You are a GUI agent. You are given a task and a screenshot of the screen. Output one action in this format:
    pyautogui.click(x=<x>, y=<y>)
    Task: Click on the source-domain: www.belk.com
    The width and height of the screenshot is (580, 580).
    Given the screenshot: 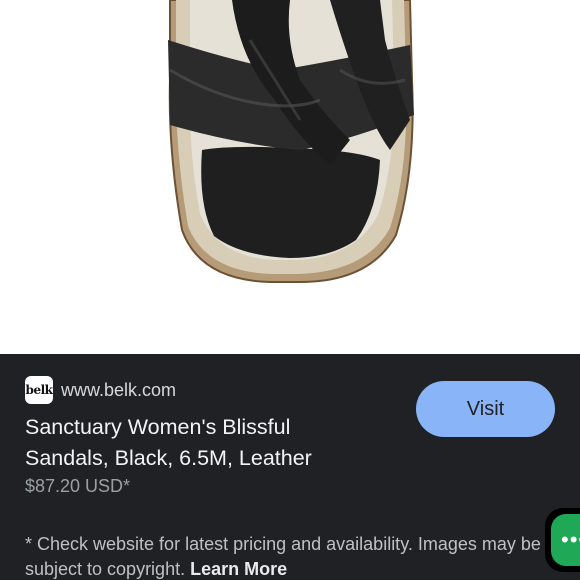 What is the action you would take?
    pyautogui.click(x=118, y=390)
    